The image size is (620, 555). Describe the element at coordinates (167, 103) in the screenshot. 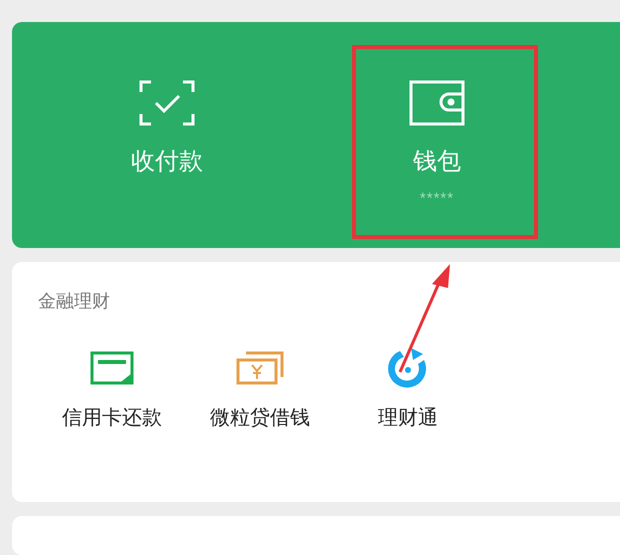

I see `scan-check-icon` at that location.